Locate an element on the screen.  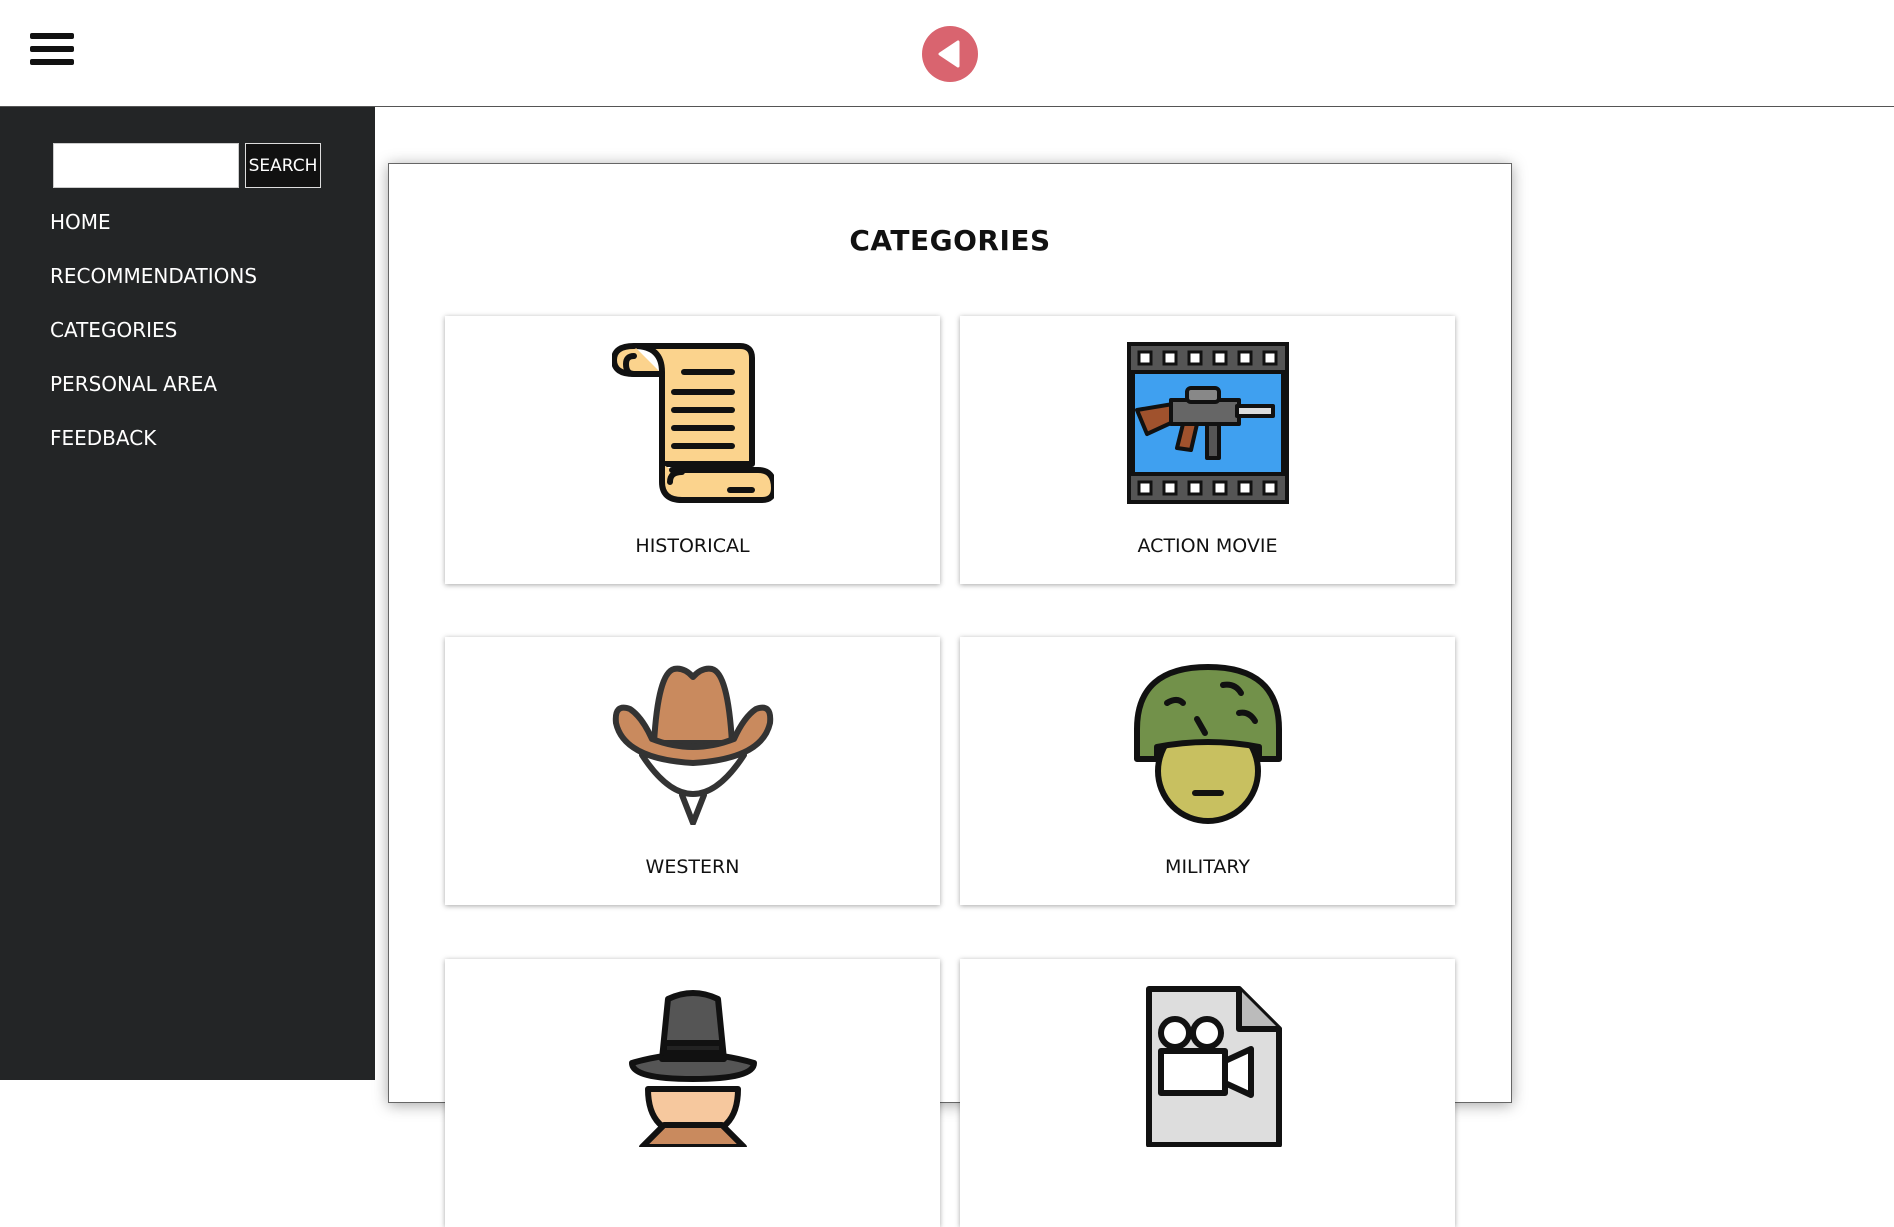
category-card-action-movie: ACTION MOVIE is located at coordinates (1207, 450).